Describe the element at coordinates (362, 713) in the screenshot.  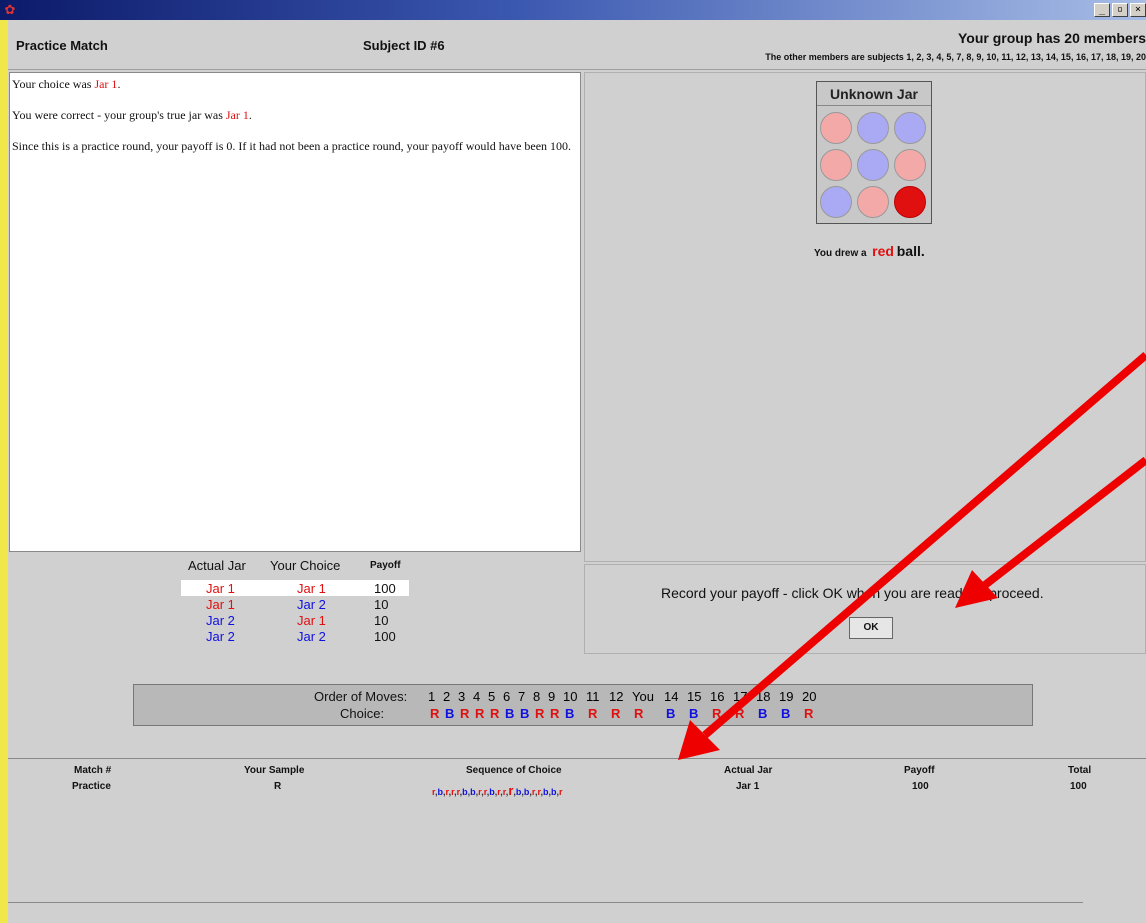
I see `choice-label: Choice:` at that location.